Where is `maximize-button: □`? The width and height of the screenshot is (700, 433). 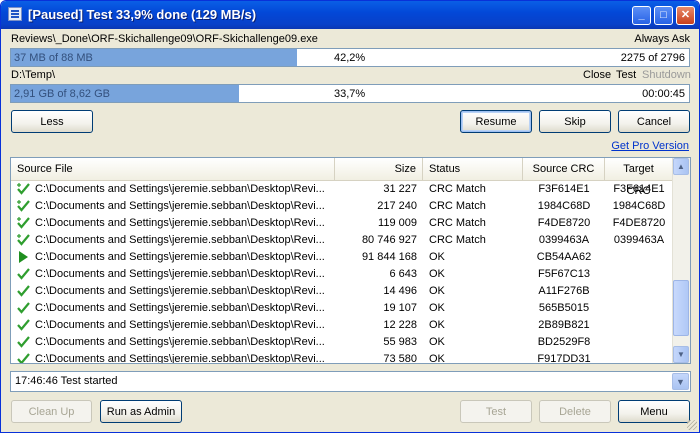 maximize-button: □ is located at coordinates (663, 15).